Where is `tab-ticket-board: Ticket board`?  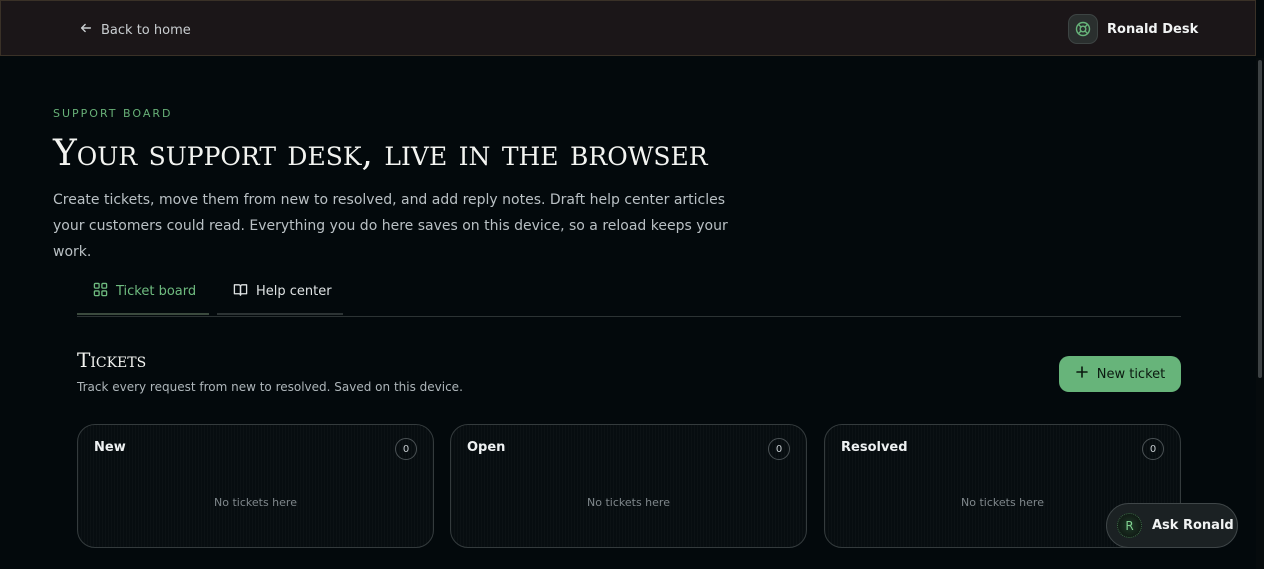
tab-ticket-board: Ticket board is located at coordinates (143, 292).